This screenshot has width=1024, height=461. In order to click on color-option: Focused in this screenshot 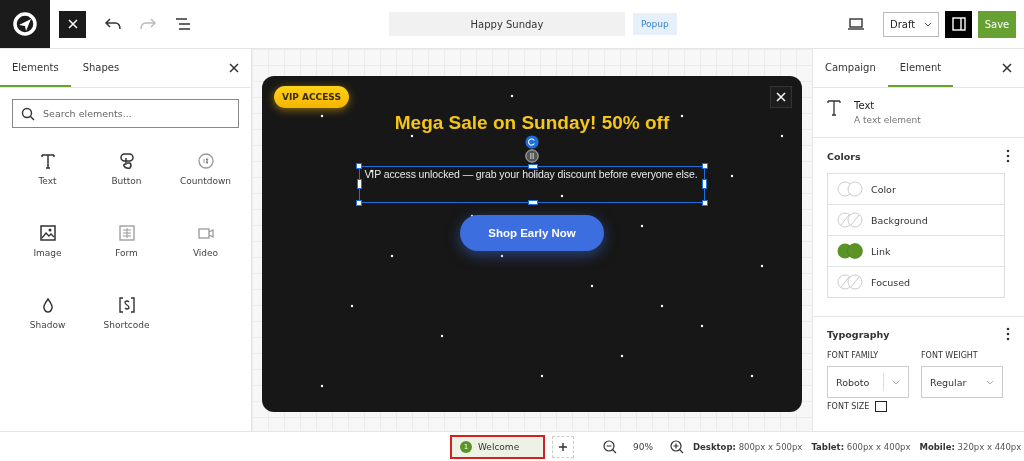, I will do `click(916, 281)`.